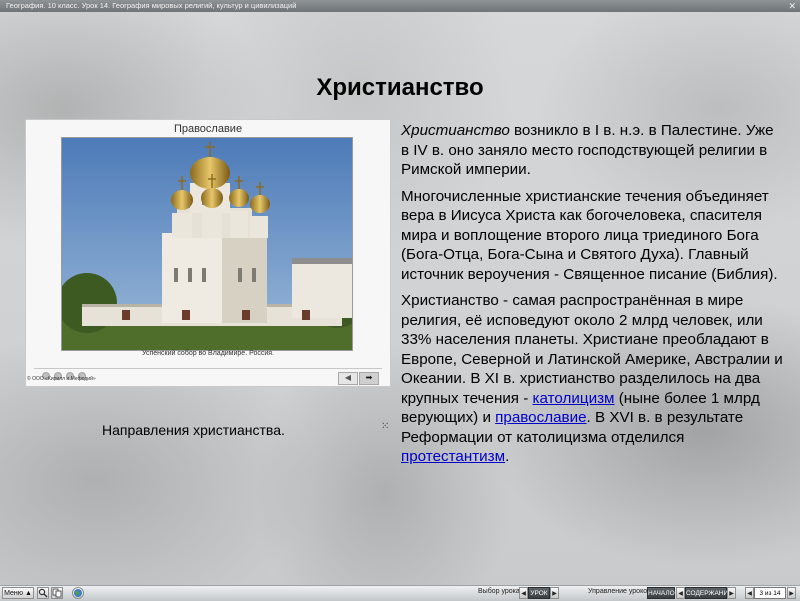  Describe the element at coordinates (455, 130) in the screenshot. I see `term-christianity: Христианство` at that location.